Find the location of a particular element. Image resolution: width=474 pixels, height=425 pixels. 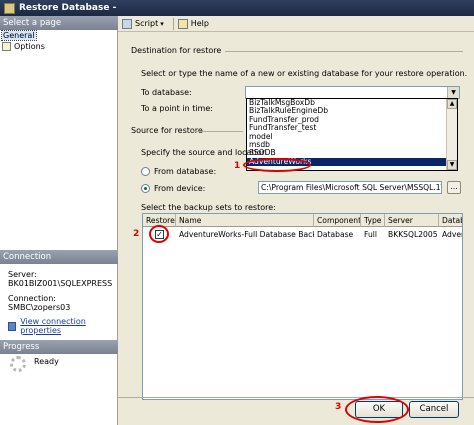

server-value: BK01BIZ001\SQLEXPRESS is located at coordinates (60, 283).